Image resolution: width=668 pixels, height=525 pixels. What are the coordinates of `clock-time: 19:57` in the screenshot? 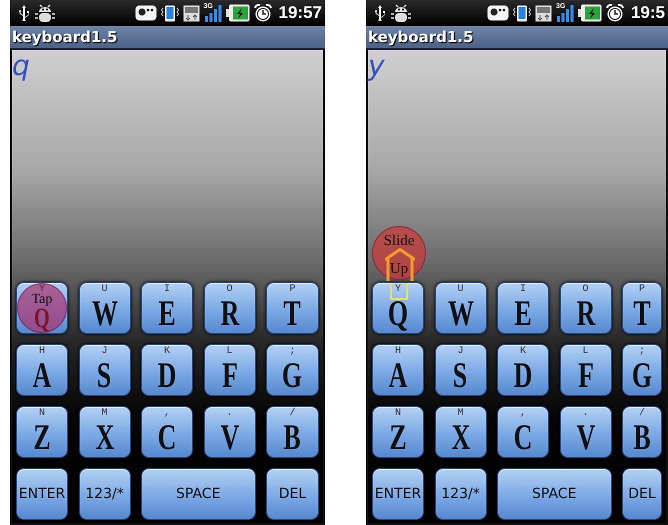 It's located at (300, 13).